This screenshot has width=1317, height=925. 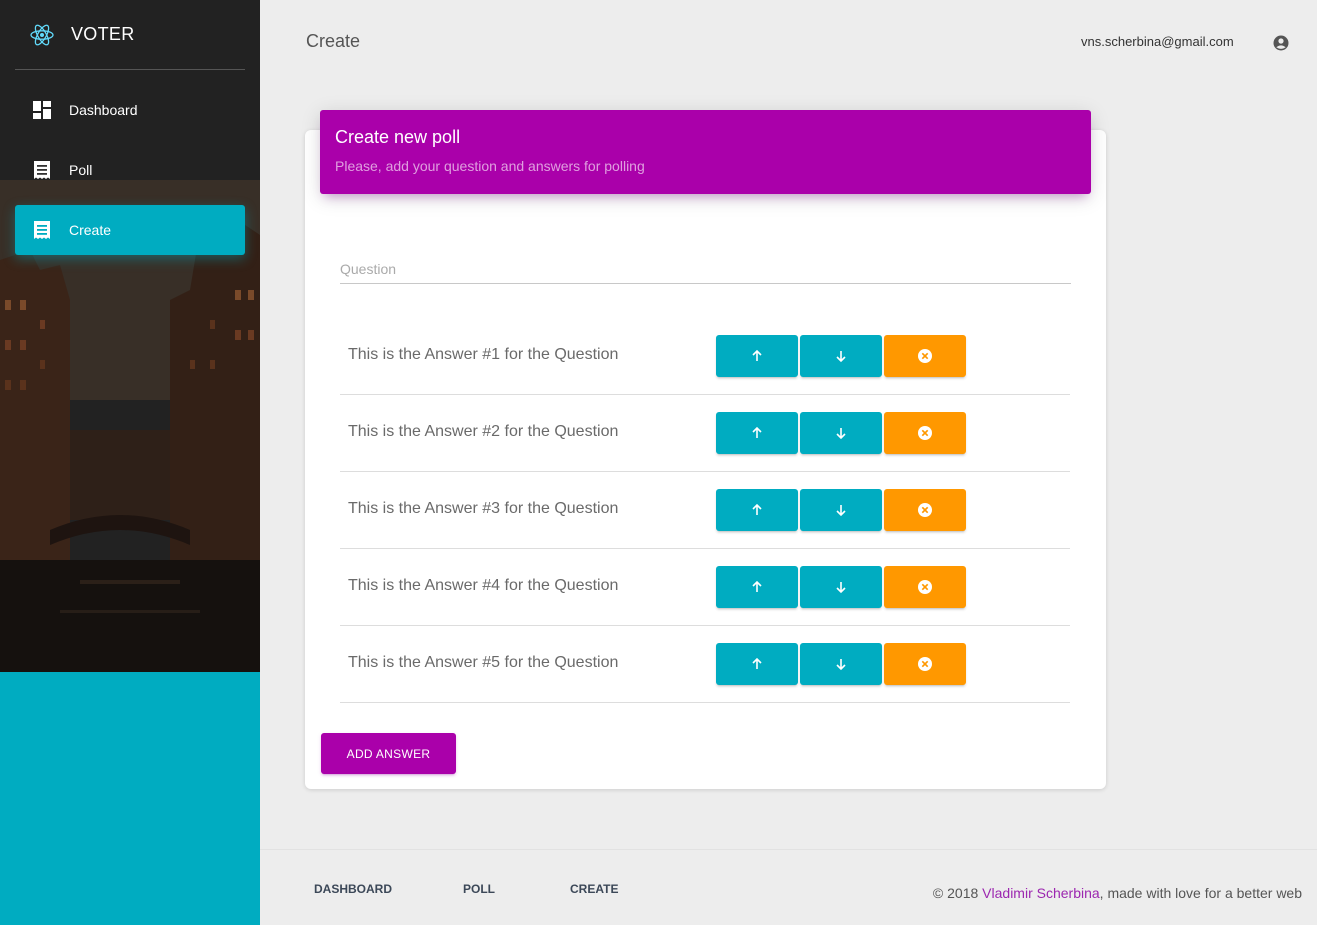 What do you see at coordinates (483, 585) in the screenshot?
I see `answer-text: This is the Answer #4 for the Question` at bounding box center [483, 585].